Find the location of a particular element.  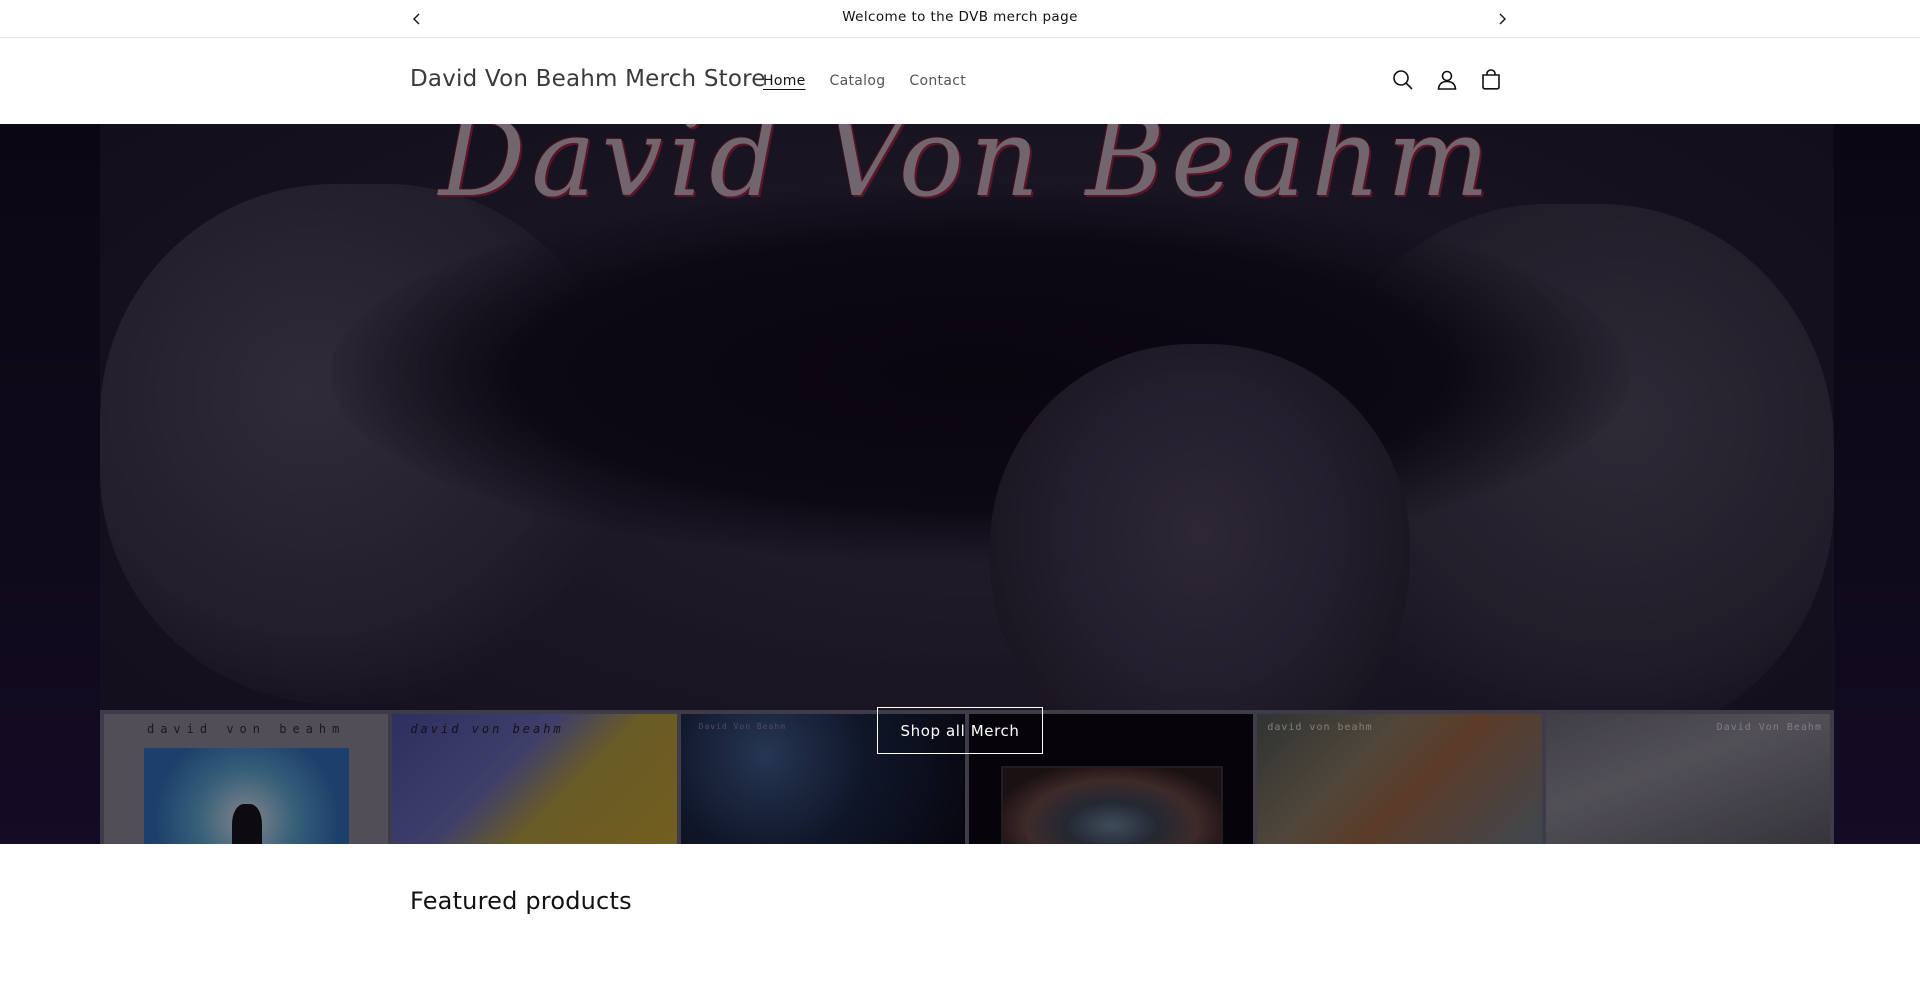

album-figure is located at coordinates (247, 824).